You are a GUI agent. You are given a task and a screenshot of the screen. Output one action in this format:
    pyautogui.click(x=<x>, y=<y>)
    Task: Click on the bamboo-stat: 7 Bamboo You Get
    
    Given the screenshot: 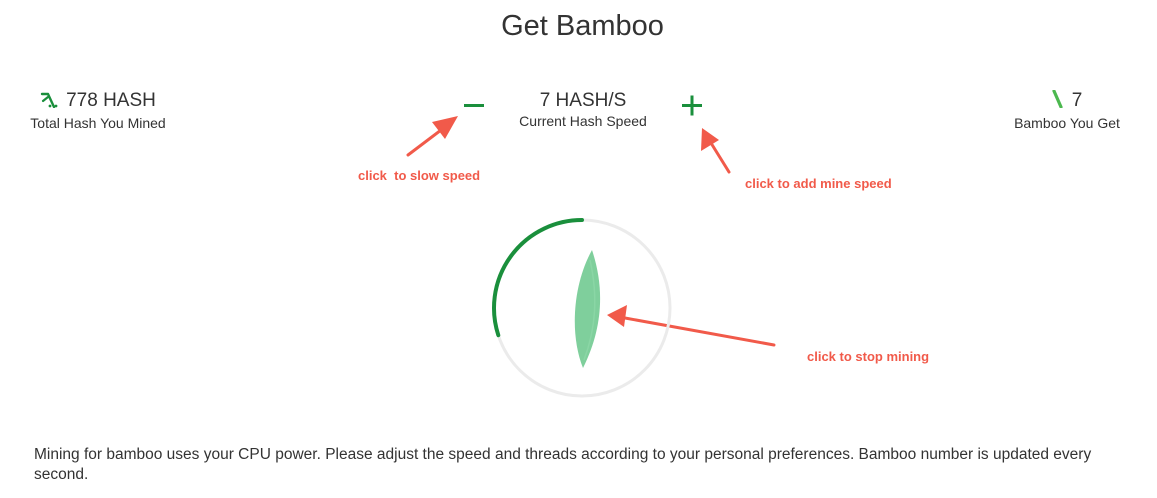 What is the action you would take?
    pyautogui.click(x=1067, y=110)
    